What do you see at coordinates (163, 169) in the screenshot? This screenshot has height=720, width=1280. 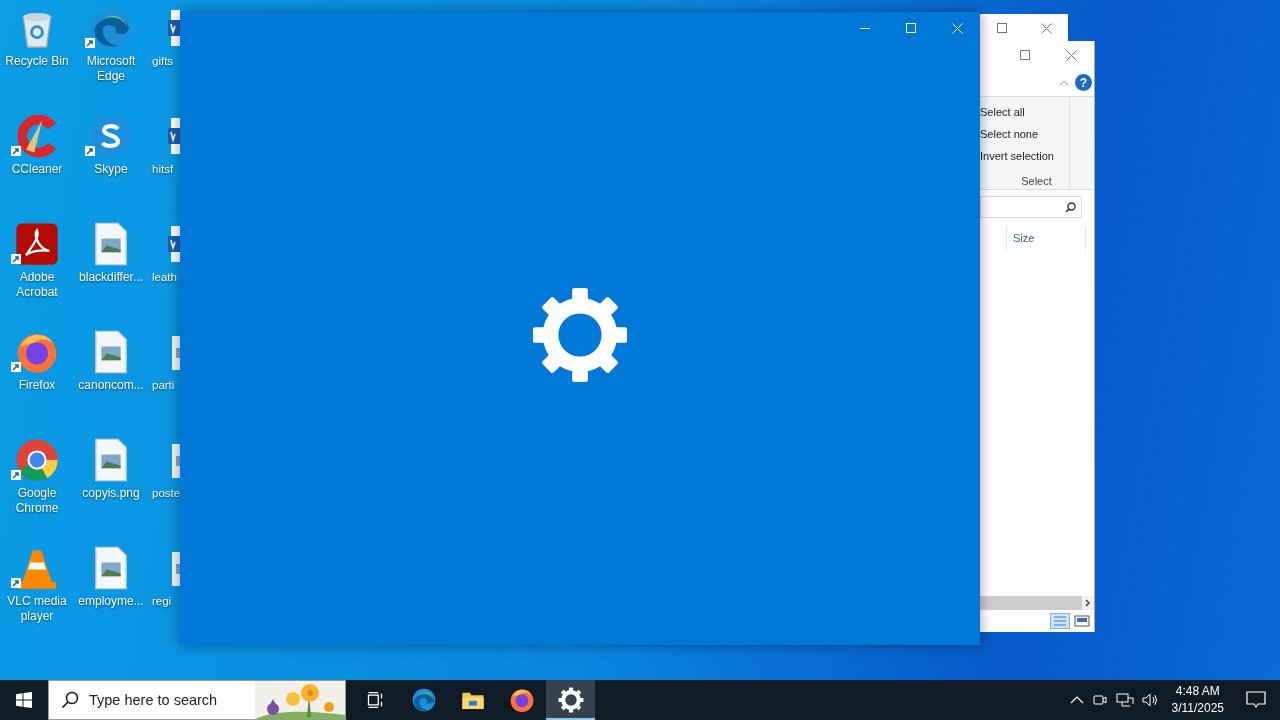 I see `icon-label: hitsf` at bounding box center [163, 169].